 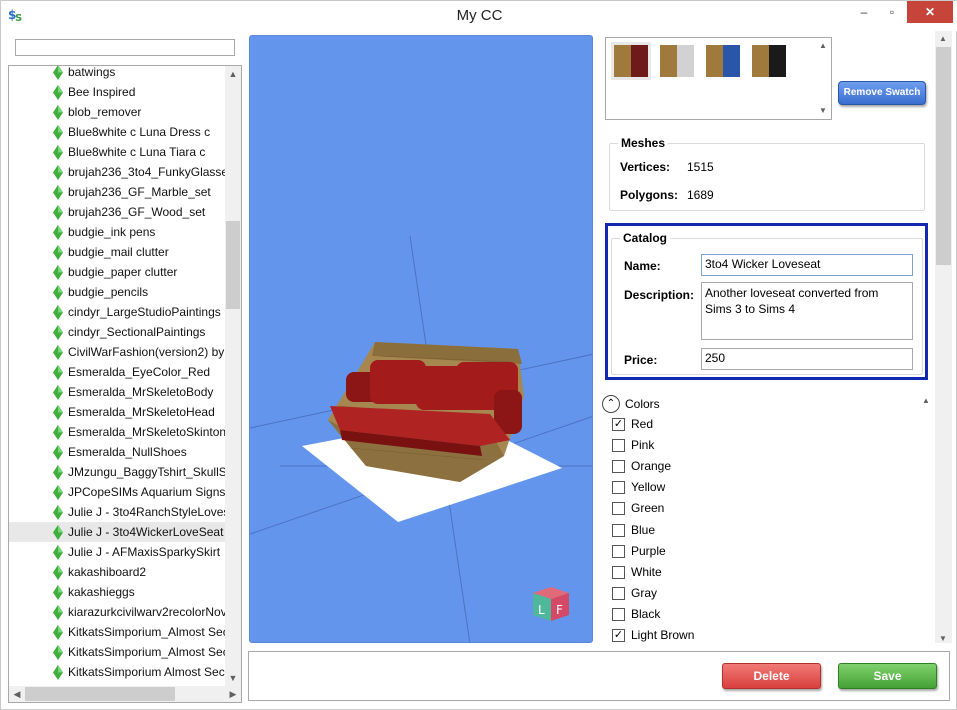 I want to click on tree-item: Bee Inspired, so click(x=118, y=92).